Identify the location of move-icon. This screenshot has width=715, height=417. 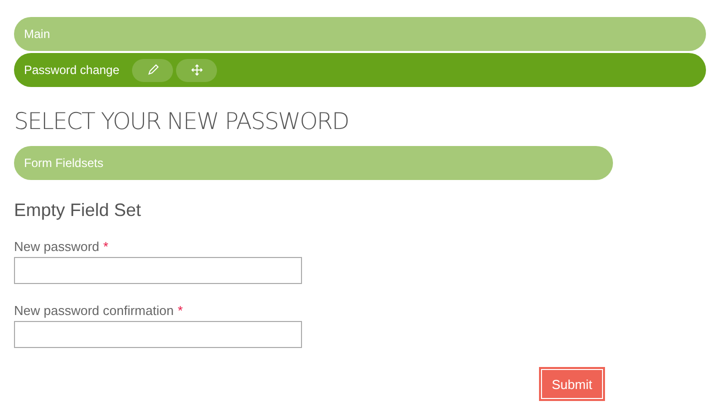
(196, 70).